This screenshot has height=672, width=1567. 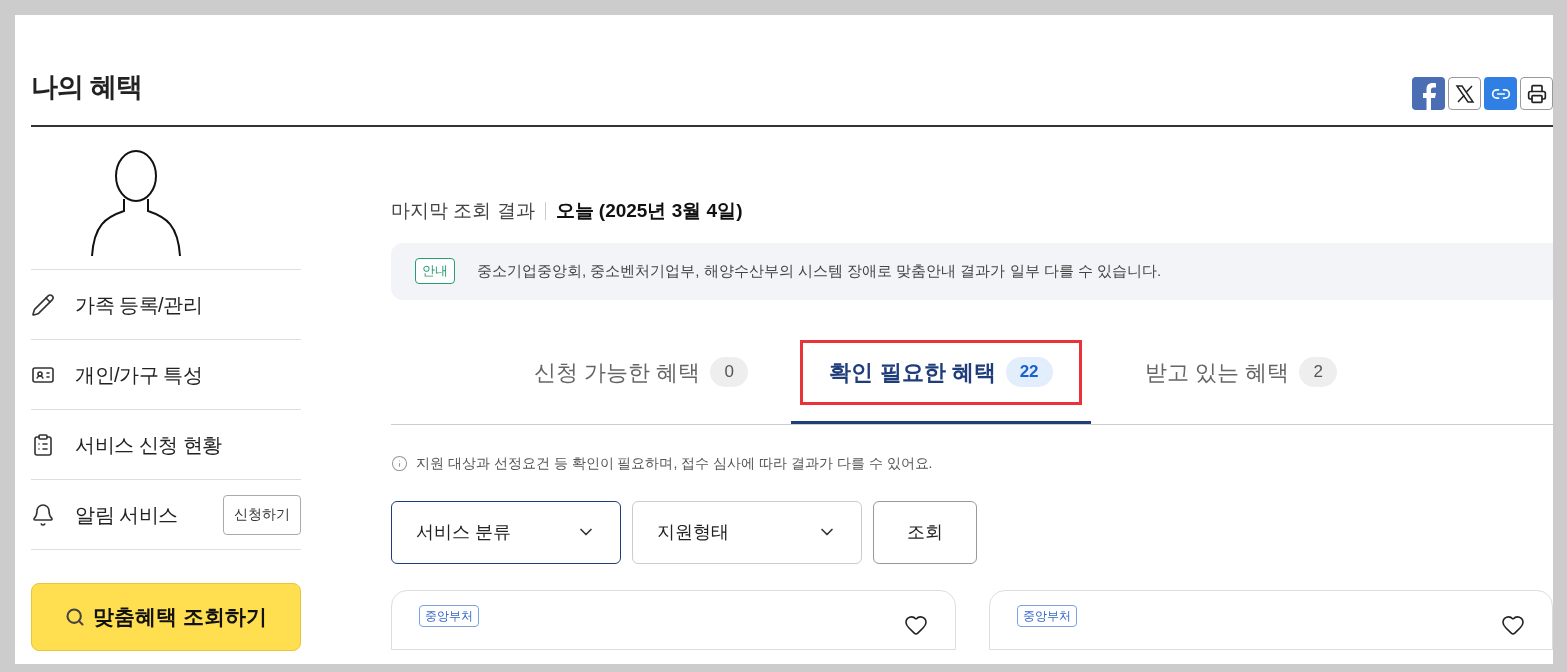 I want to click on copy-link-button, so click(x=1500, y=93).